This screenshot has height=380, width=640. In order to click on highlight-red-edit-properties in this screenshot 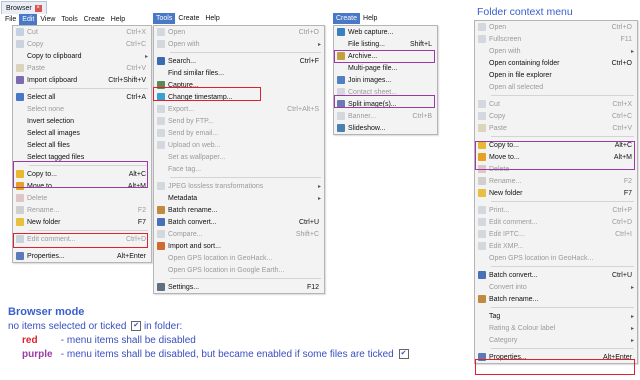, I will do `click(80, 240)`.